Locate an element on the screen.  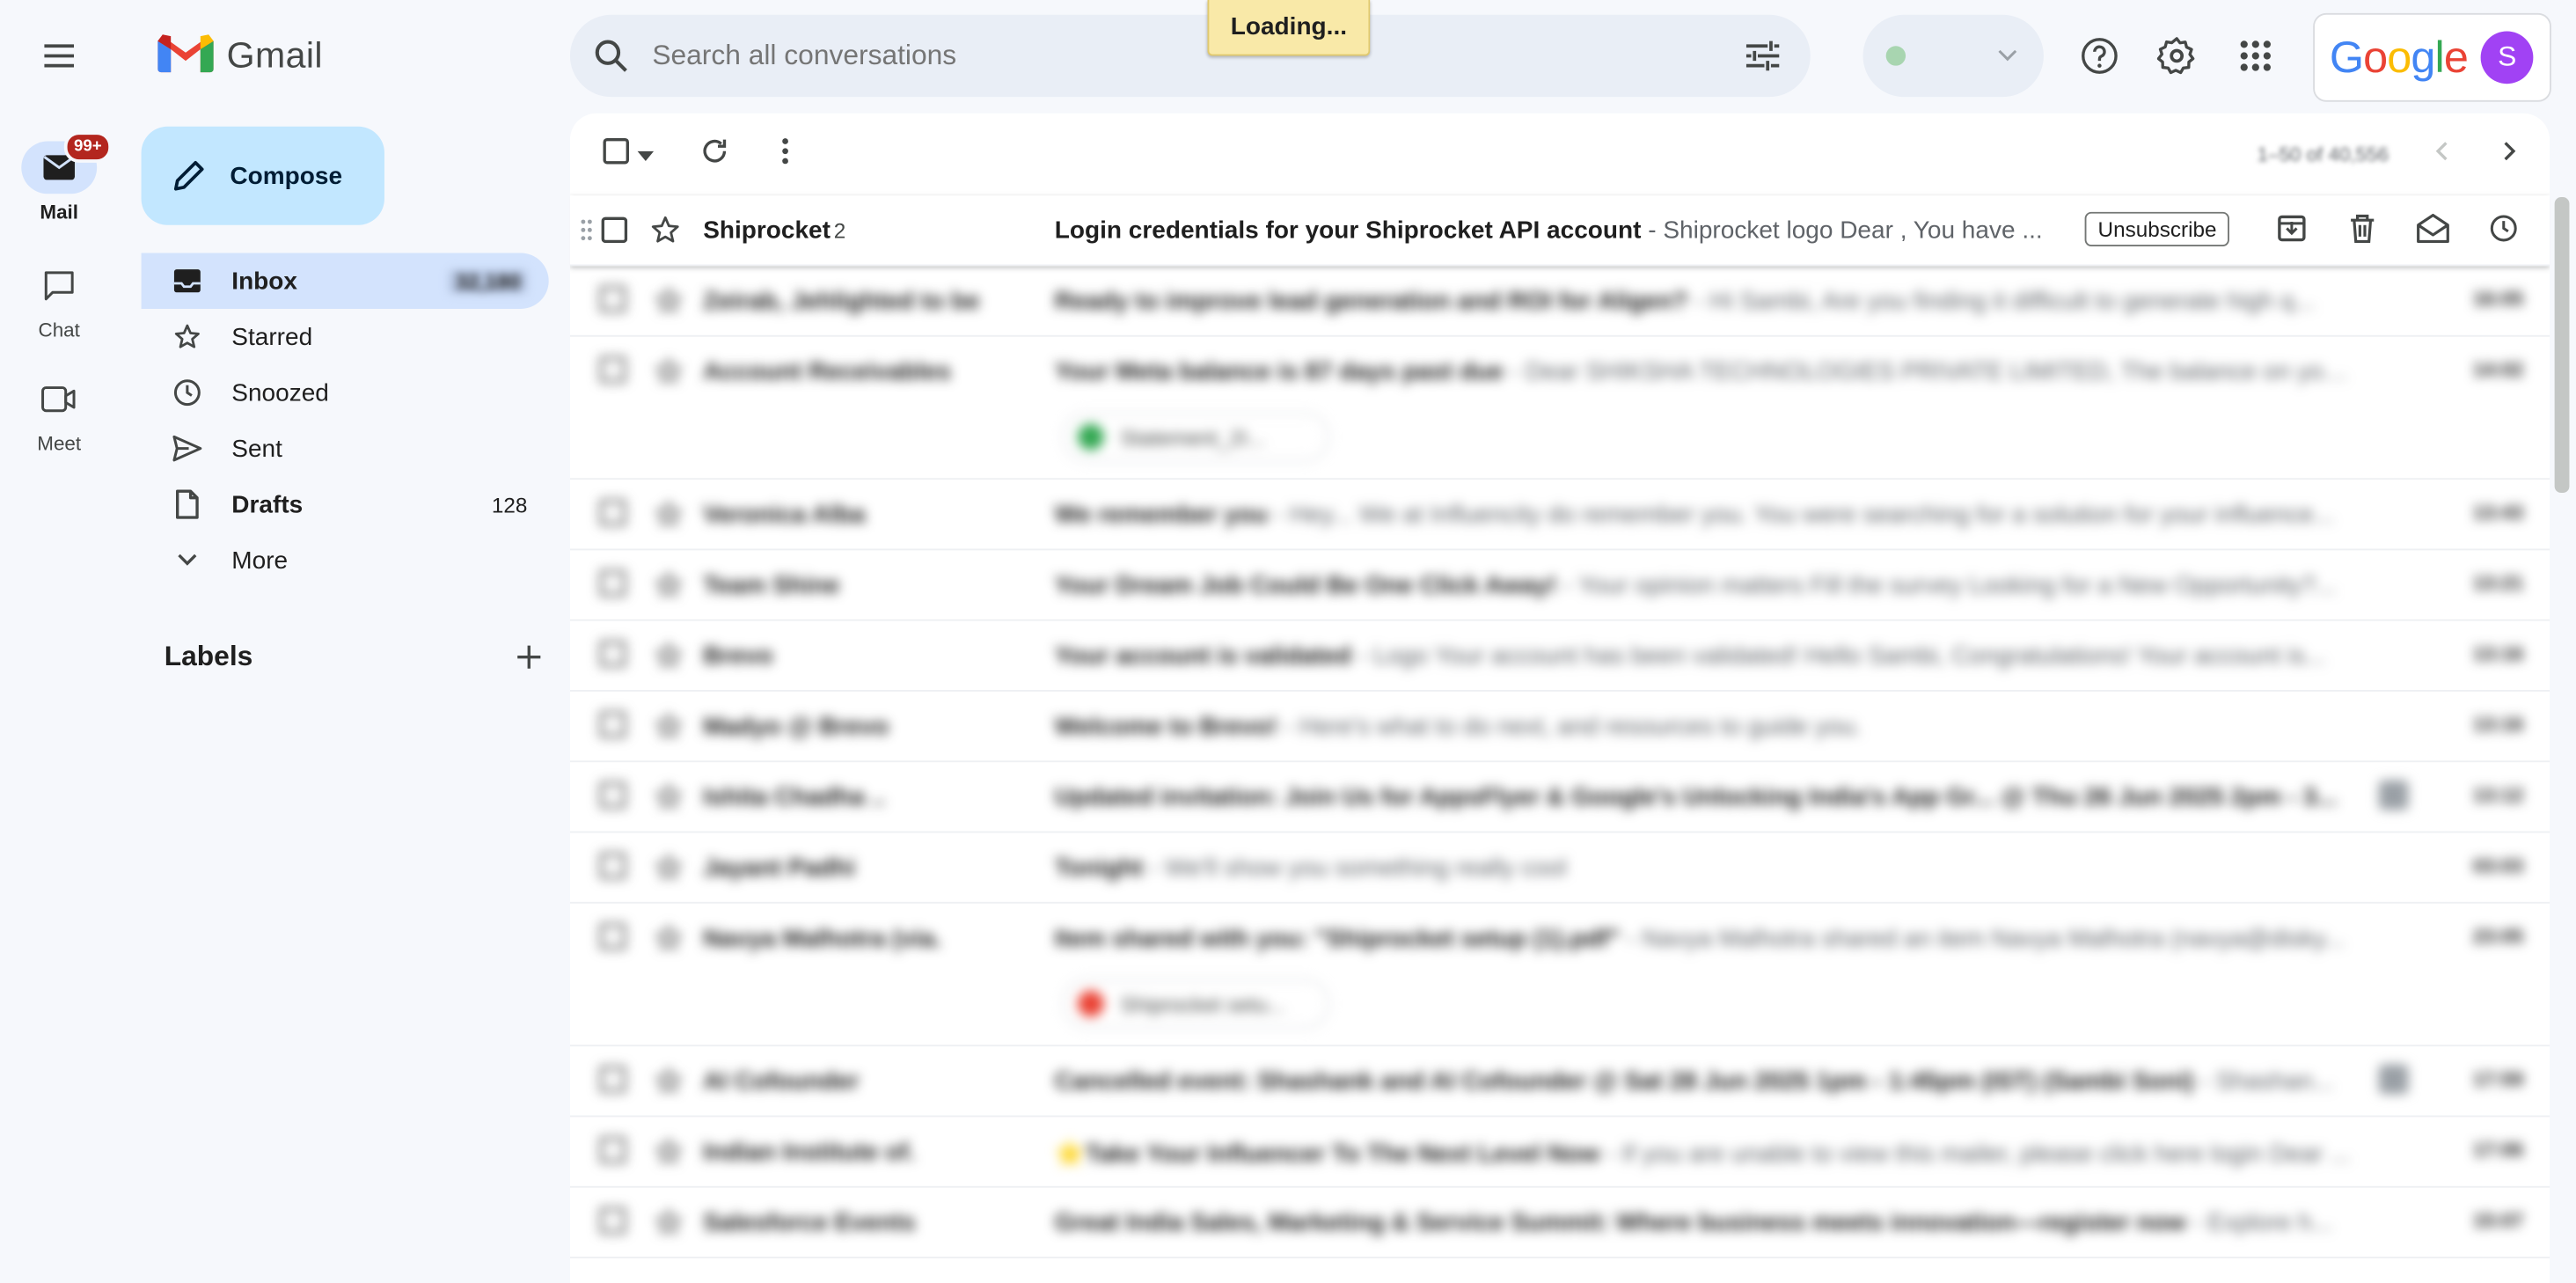
clock-icon is located at coordinates (187, 392).